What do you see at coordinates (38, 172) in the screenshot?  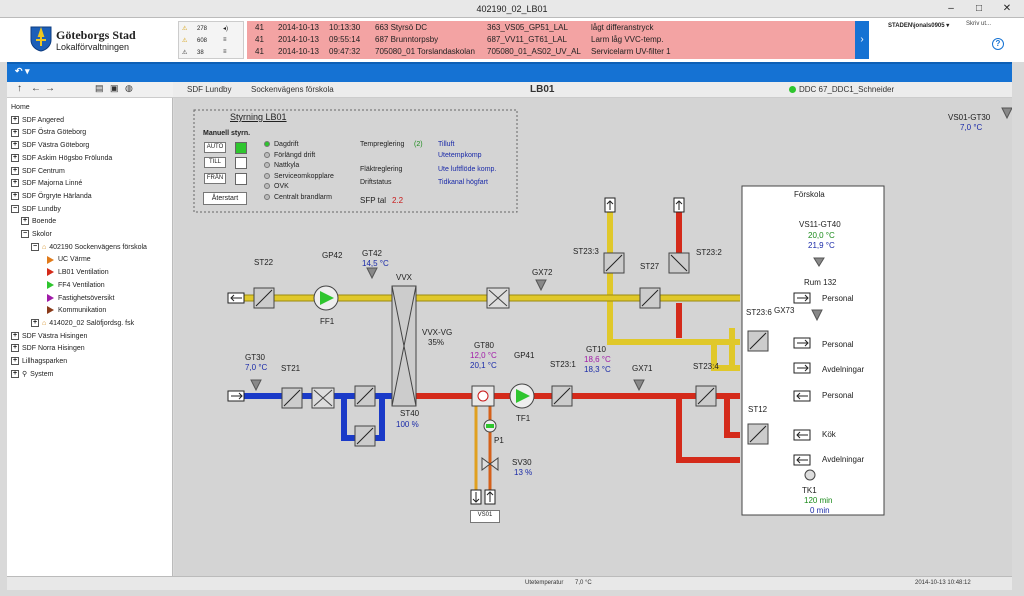 I see `tree-item: + SDF Centrum` at bounding box center [38, 172].